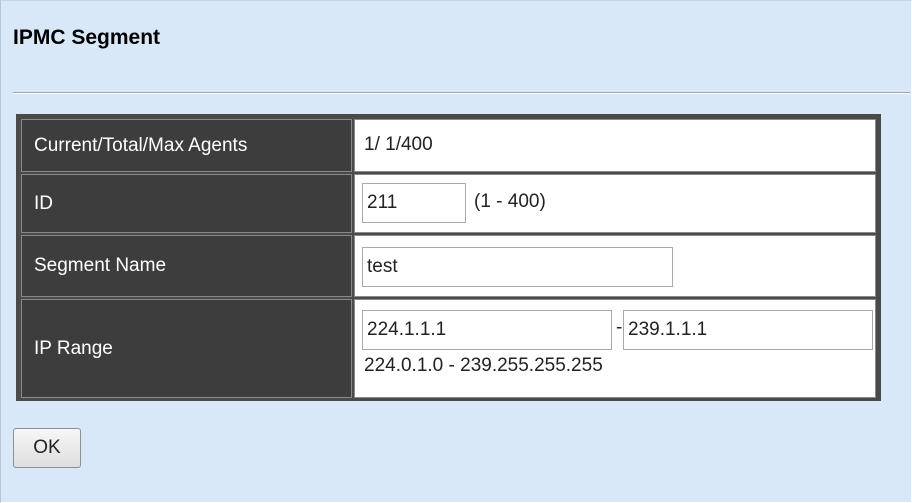 The image size is (912, 503). What do you see at coordinates (487, 330) in the screenshot?
I see `ip-range-start-input` at bounding box center [487, 330].